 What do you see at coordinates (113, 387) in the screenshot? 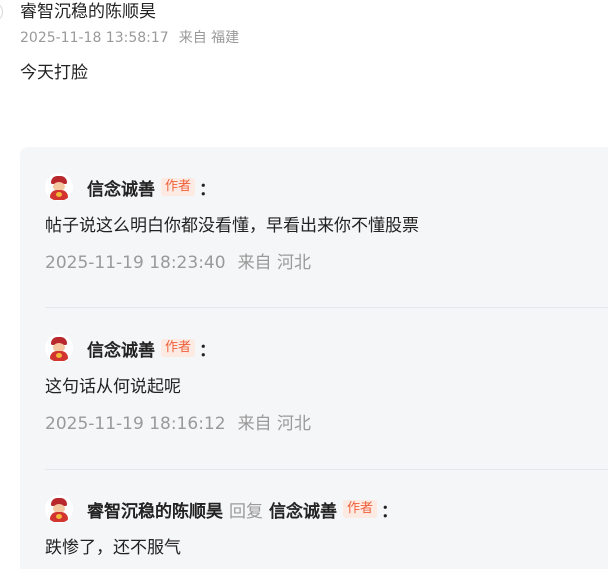
I see `reply-text: 这句话从何说起呢` at bounding box center [113, 387].